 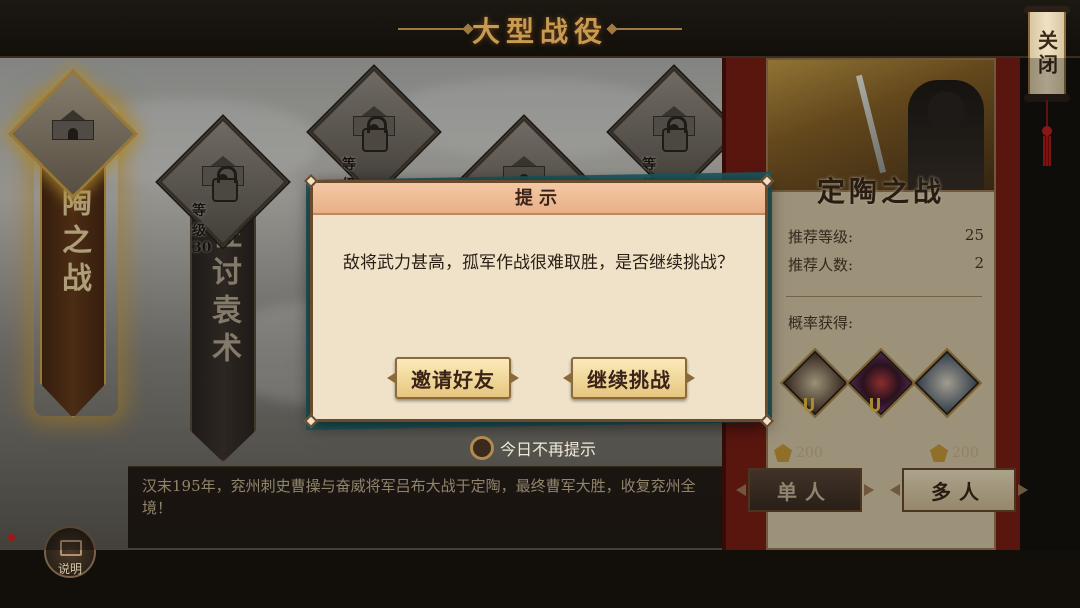 I want to click on invite-friends-label: 邀请好友, so click(x=453, y=379).